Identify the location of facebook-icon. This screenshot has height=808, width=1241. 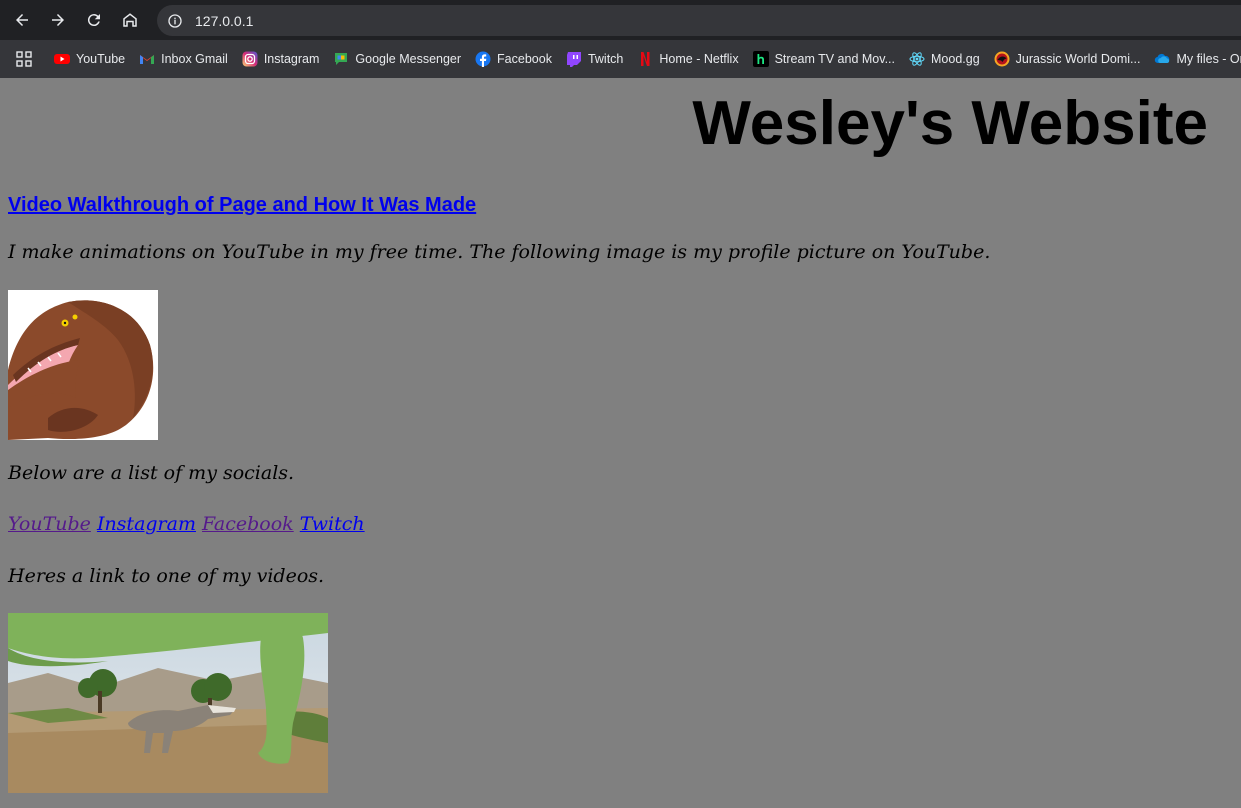
(483, 59).